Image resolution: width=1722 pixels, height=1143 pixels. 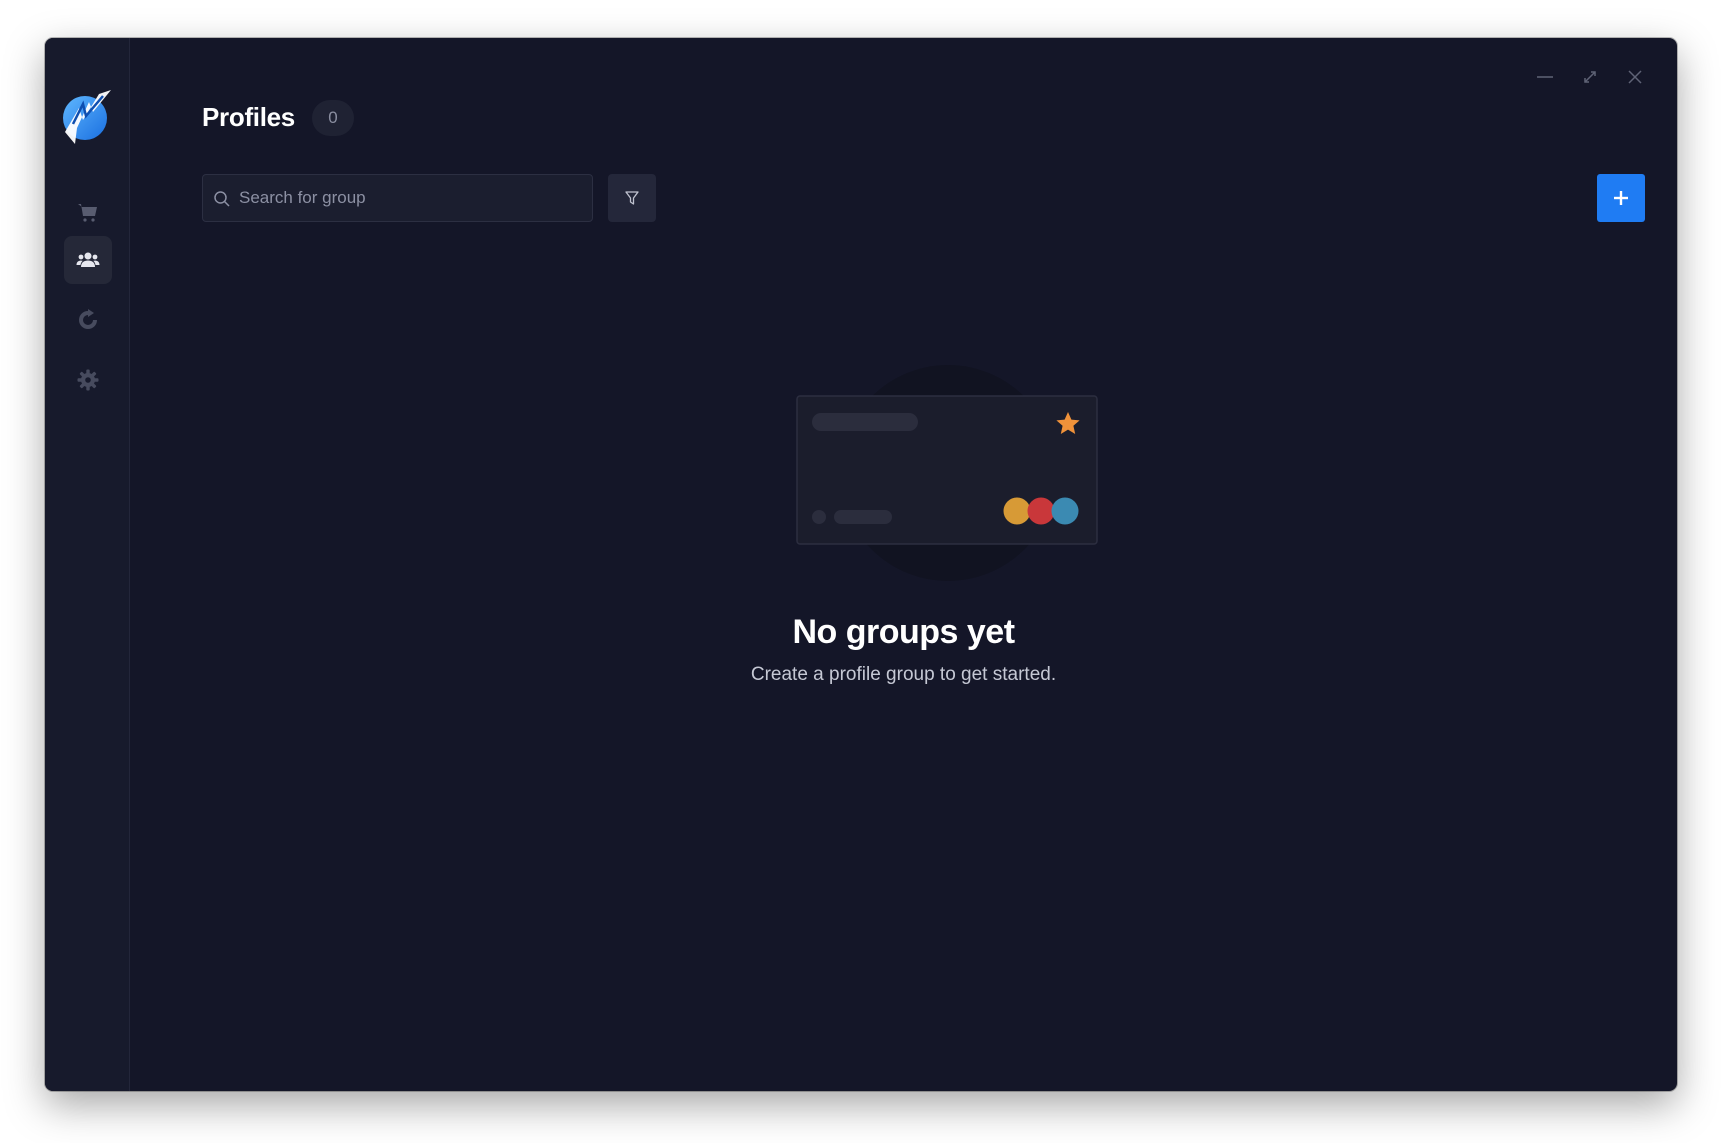 I want to click on empty-state-subtitle: Create a profile group to get started., so click(x=903, y=674).